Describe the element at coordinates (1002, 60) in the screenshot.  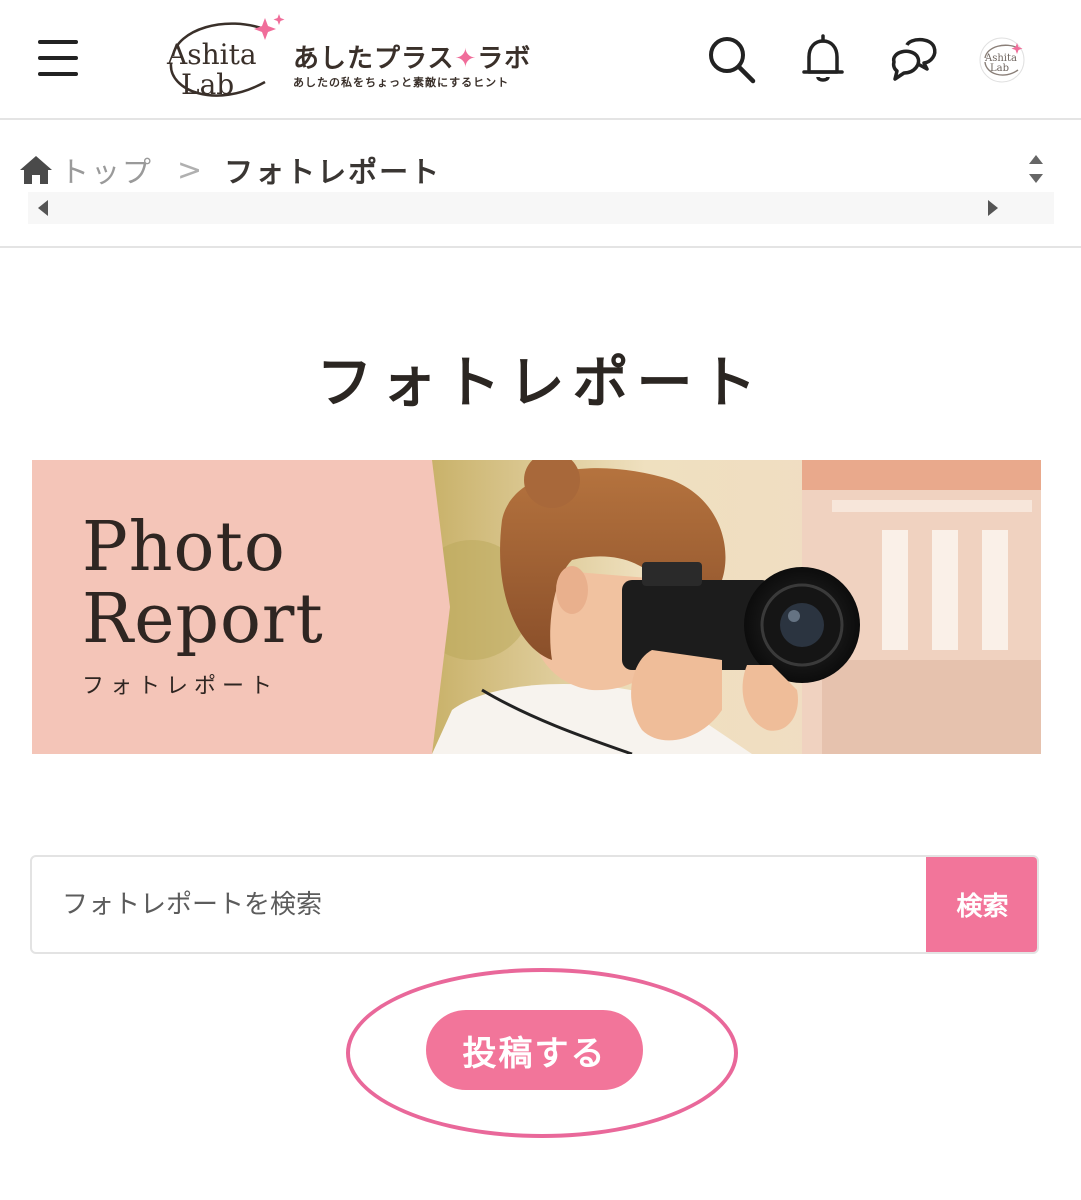
I see `avatar: Ashita Lab` at that location.